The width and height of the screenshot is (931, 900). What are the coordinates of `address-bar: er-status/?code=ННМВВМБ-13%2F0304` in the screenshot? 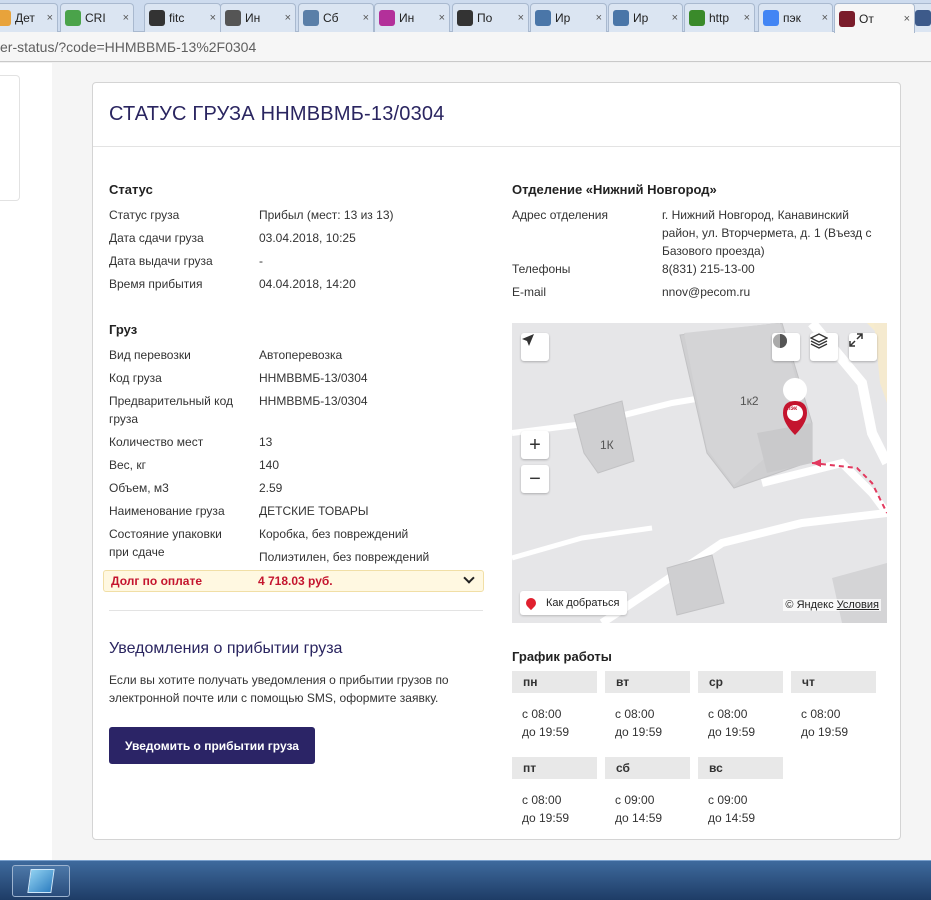 It's located at (465, 47).